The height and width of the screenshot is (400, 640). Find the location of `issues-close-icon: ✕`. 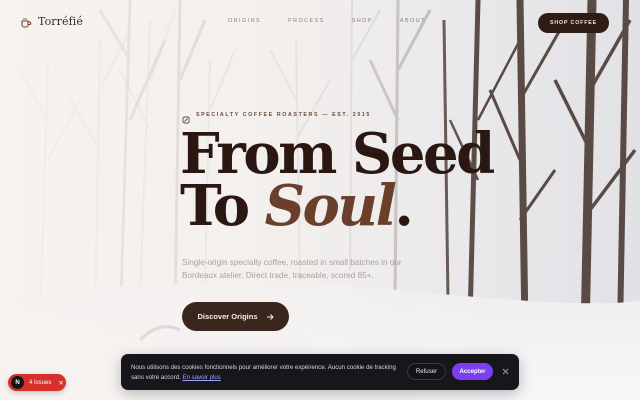

issues-close-icon: ✕ is located at coordinates (60, 383).